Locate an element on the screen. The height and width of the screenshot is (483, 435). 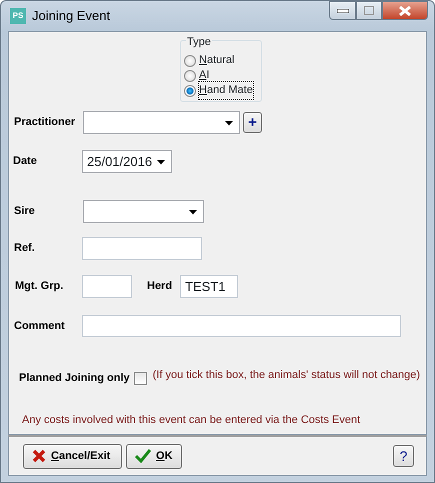
minimize-icon is located at coordinates (342, 10).